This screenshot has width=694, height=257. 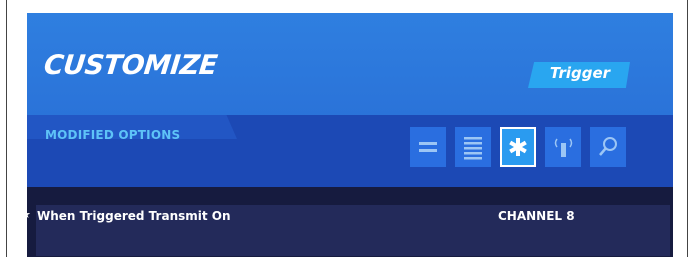 What do you see at coordinates (6, 128) in the screenshot?
I see `frame-edge-left` at bounding box center [6, 128].